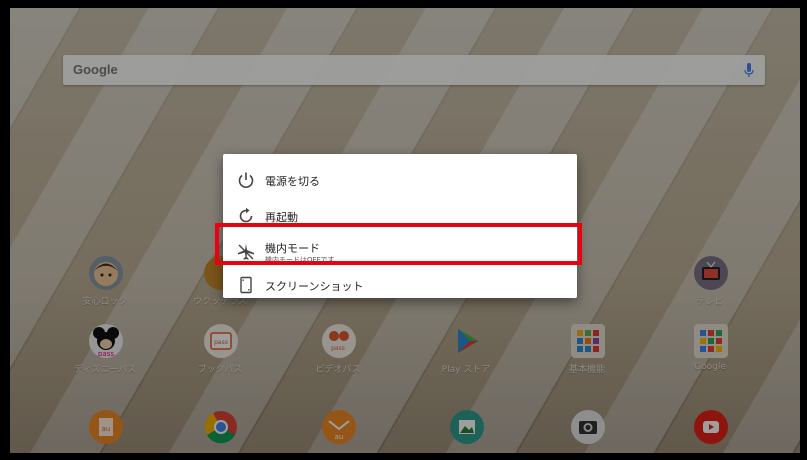  I want to click on menu-item-screenshot: スクリーンショット, so click(400, 288).